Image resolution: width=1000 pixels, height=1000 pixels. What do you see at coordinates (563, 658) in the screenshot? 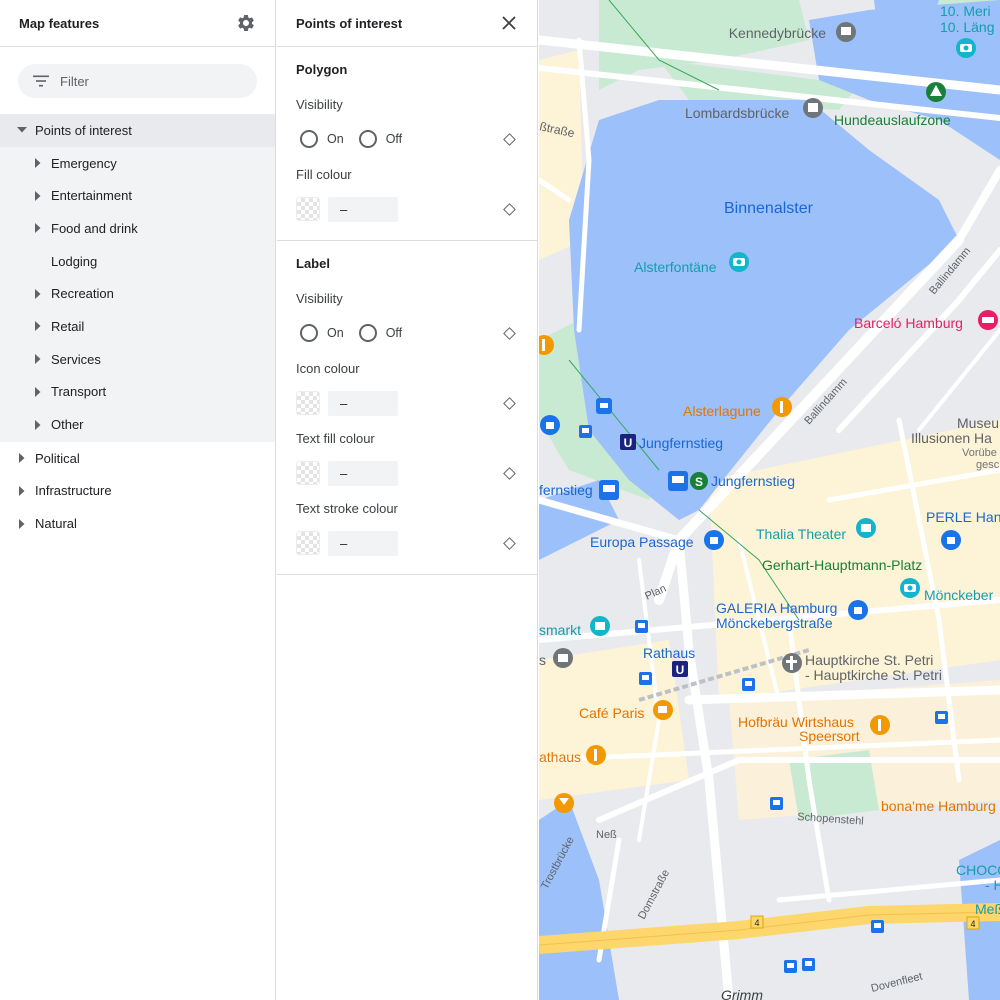
I see `museum-icon` at bounding box center [563, 658].